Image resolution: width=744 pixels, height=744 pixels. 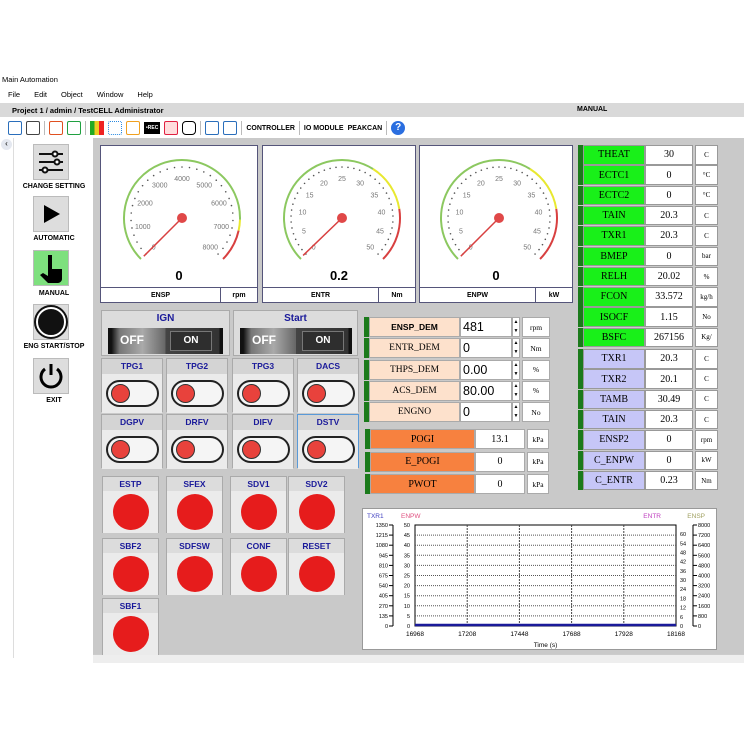 What do you see at coordinates (457, 484) in the screenshot?
I see `pressure-row: PWOT 0 kPa` at bounding box center [457, 484].